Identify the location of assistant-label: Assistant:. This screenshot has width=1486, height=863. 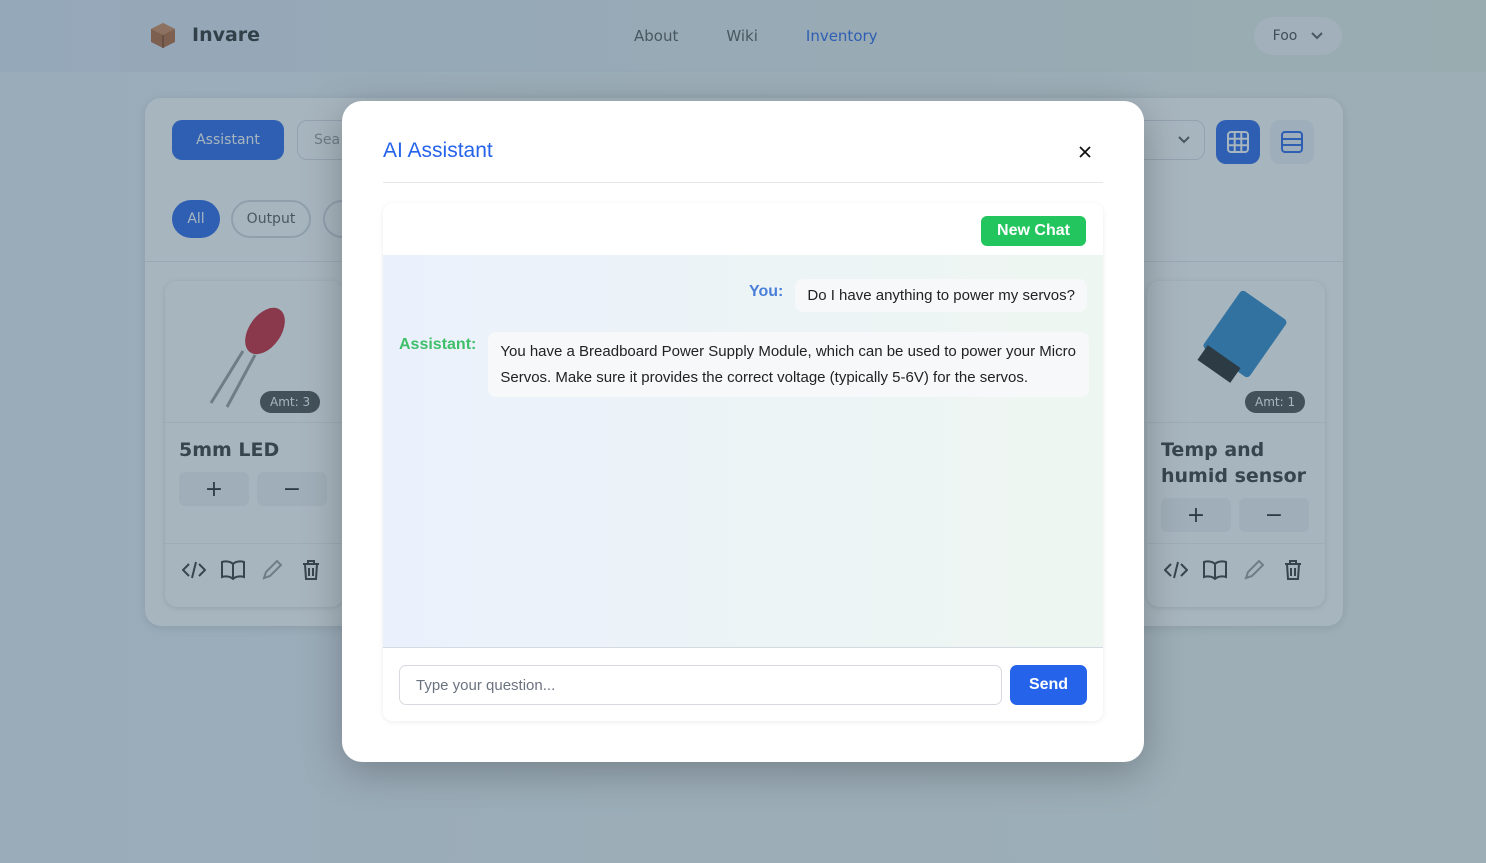
(438, 344).